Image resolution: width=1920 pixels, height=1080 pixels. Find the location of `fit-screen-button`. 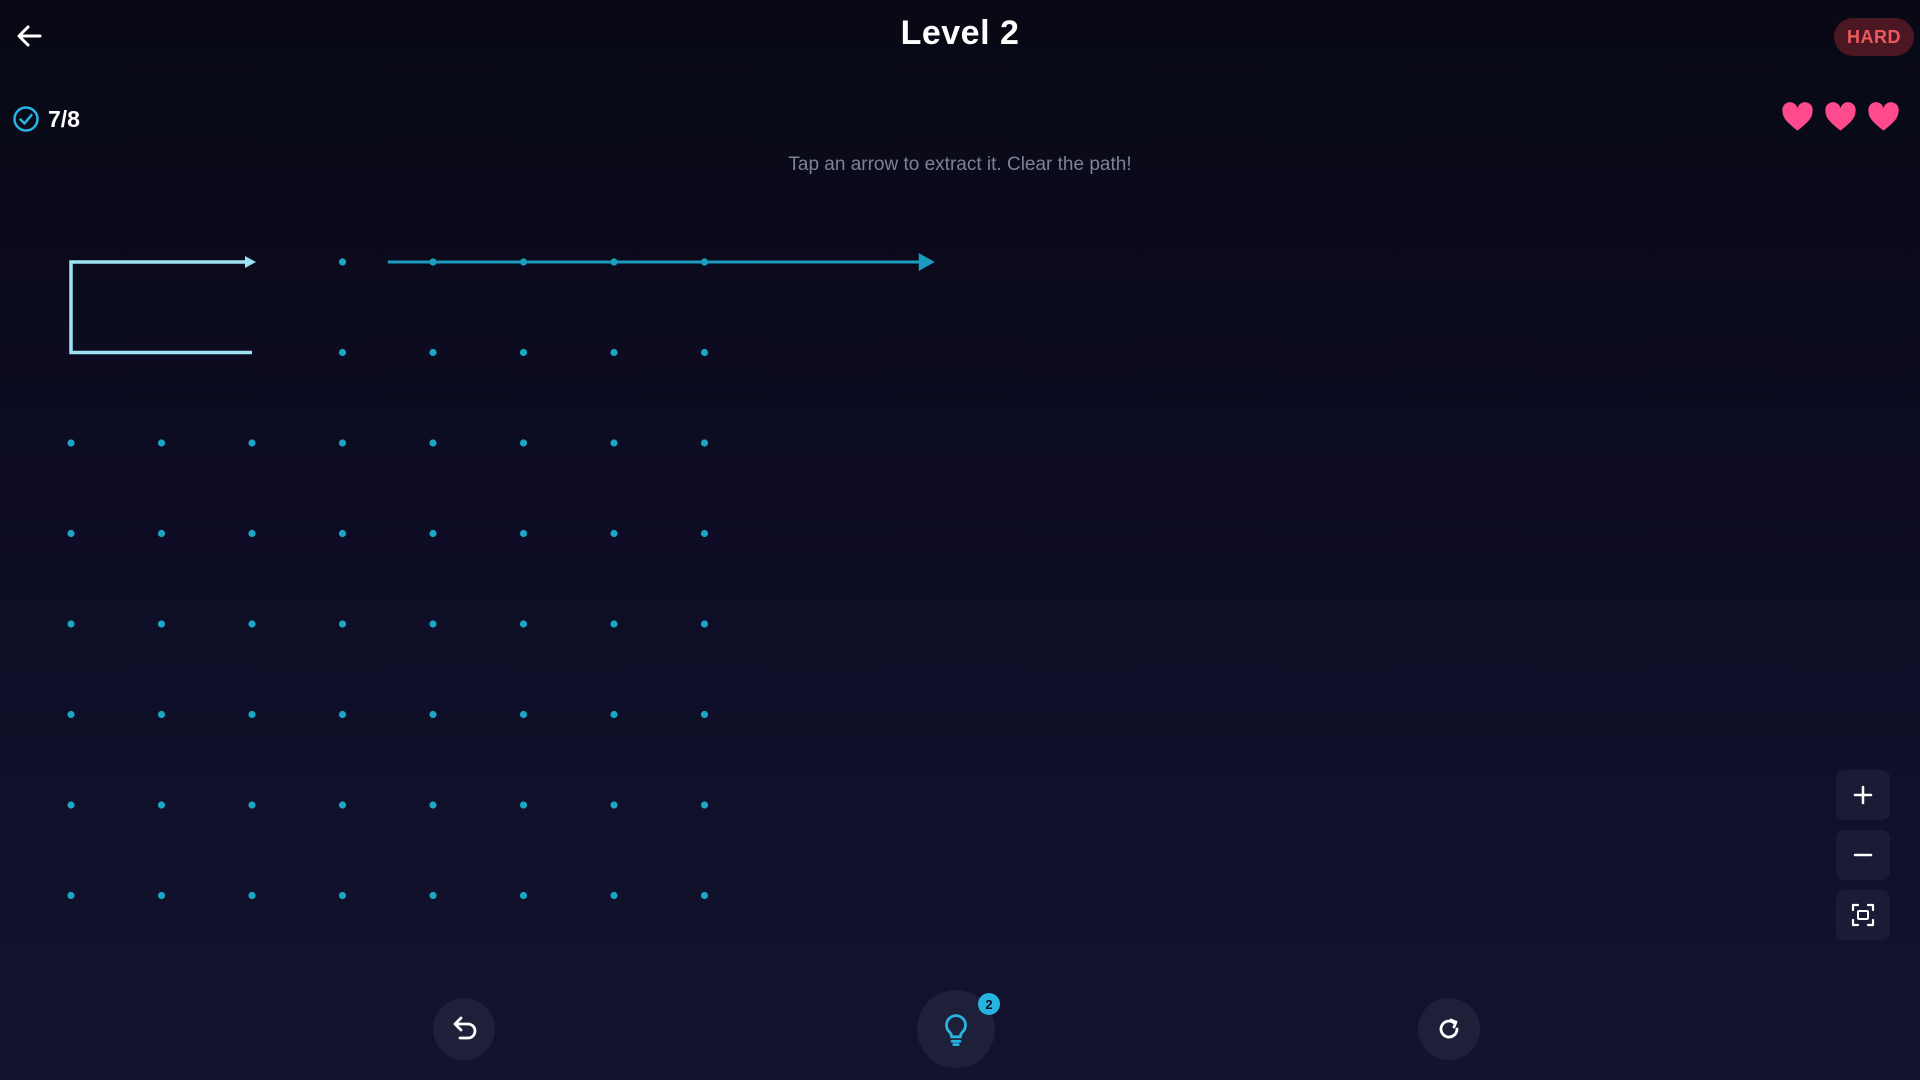

fit-screen-button is located at coordinates (1863, 915).